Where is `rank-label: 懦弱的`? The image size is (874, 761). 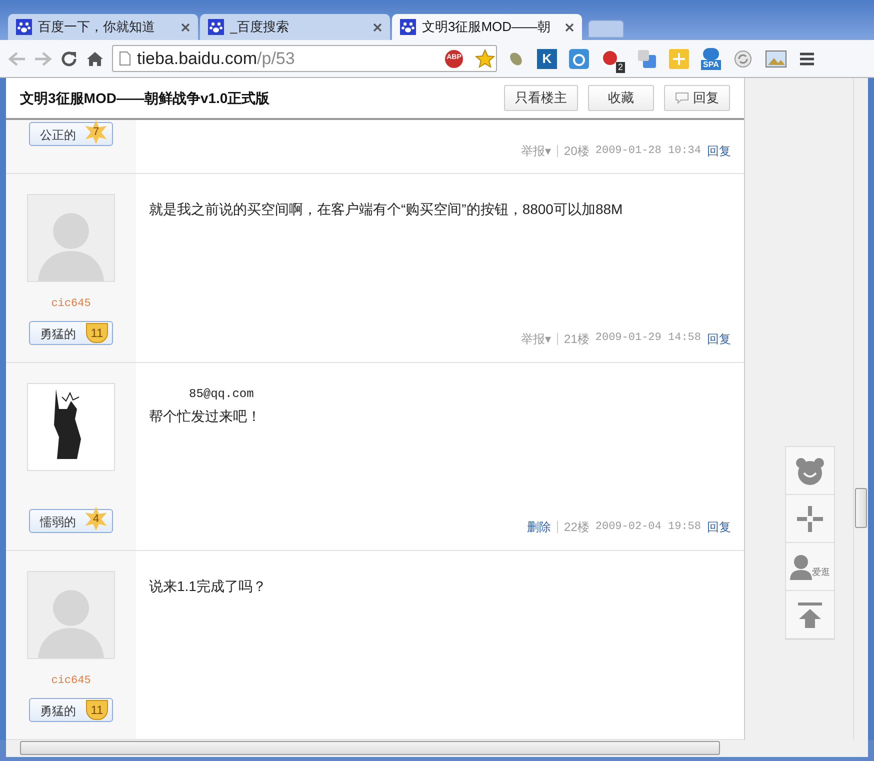
rank-label: 懦弱的 is located at coordinates (58, 522).